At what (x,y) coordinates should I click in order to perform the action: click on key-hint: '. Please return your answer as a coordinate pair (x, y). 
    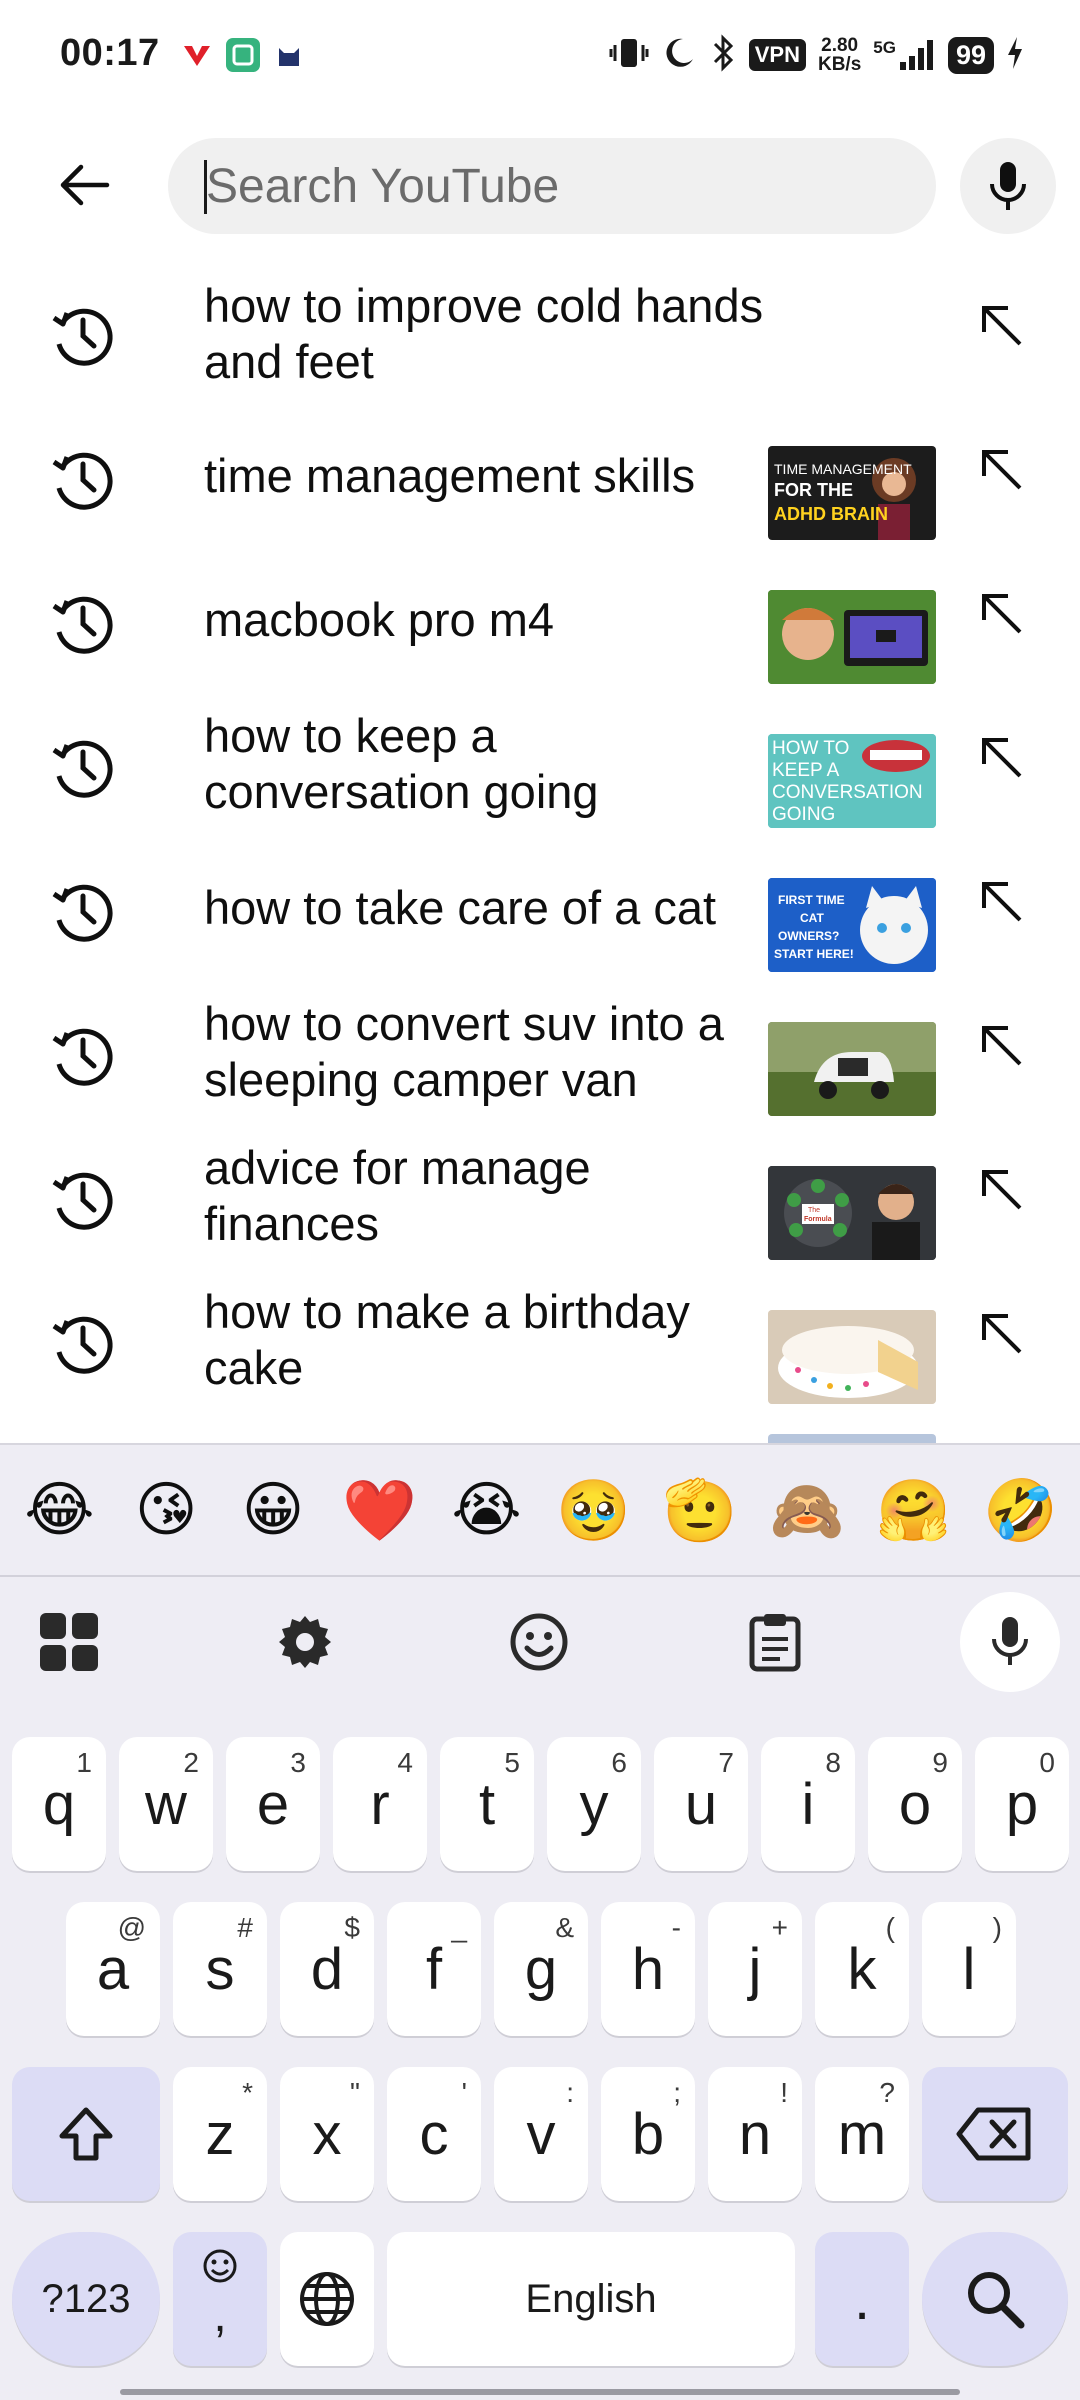
    Looking at the image, I should click on (464, 2092).